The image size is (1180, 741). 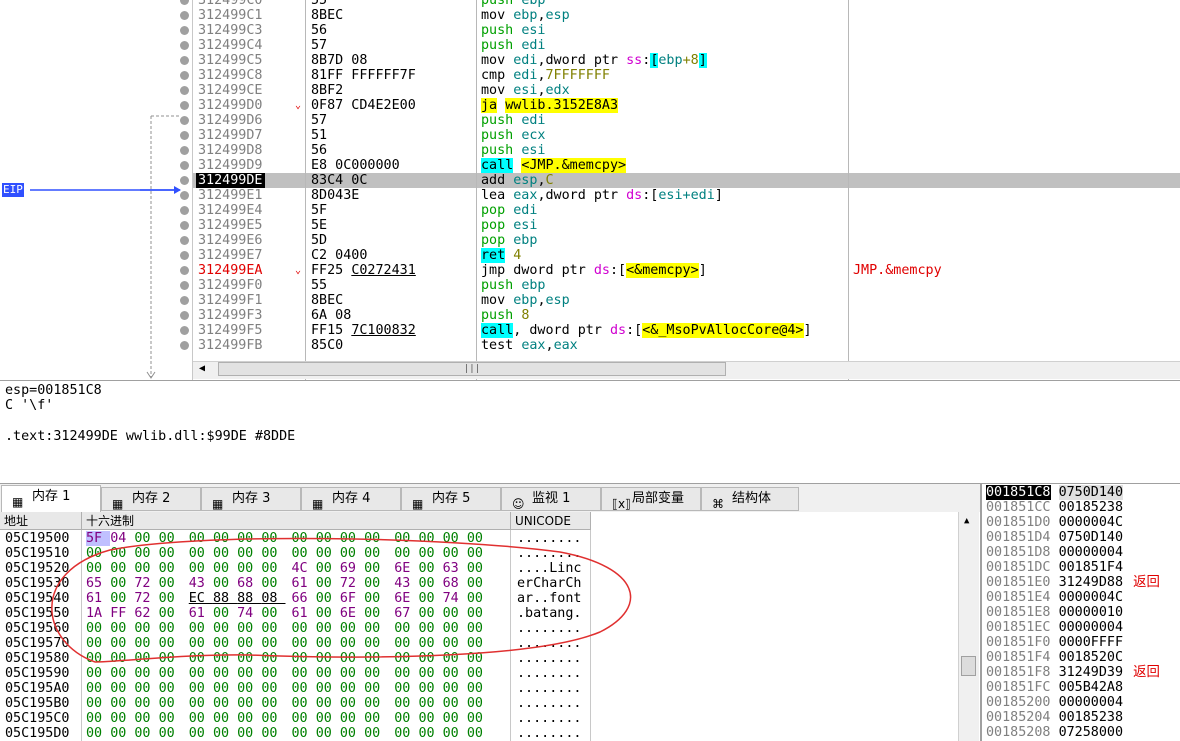 What do you see at coordinates (363, 270) in the screenshot?
I see `disasm-bytes: FF25 C0272431` at bounding box center [363, 270].